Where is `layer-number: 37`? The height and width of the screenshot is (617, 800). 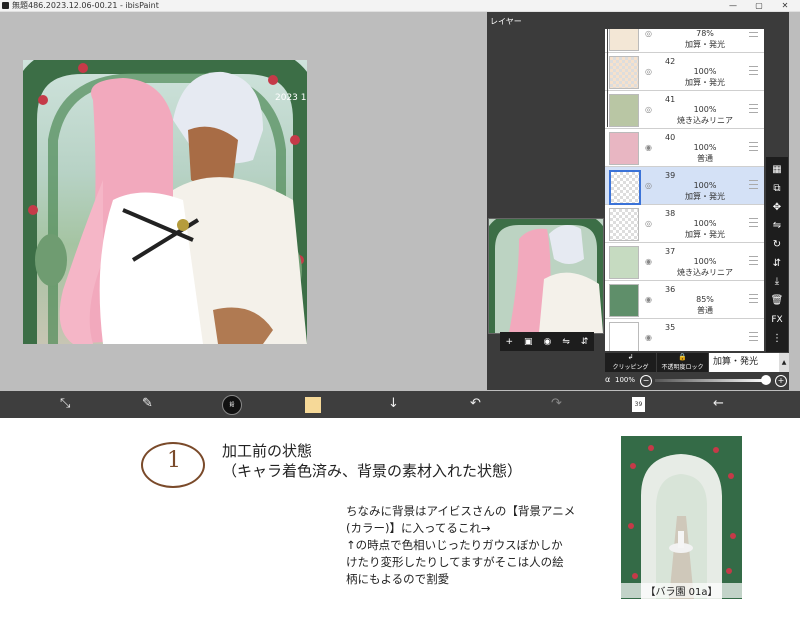
layer-number: 37 is located at coordinates (670, 251).